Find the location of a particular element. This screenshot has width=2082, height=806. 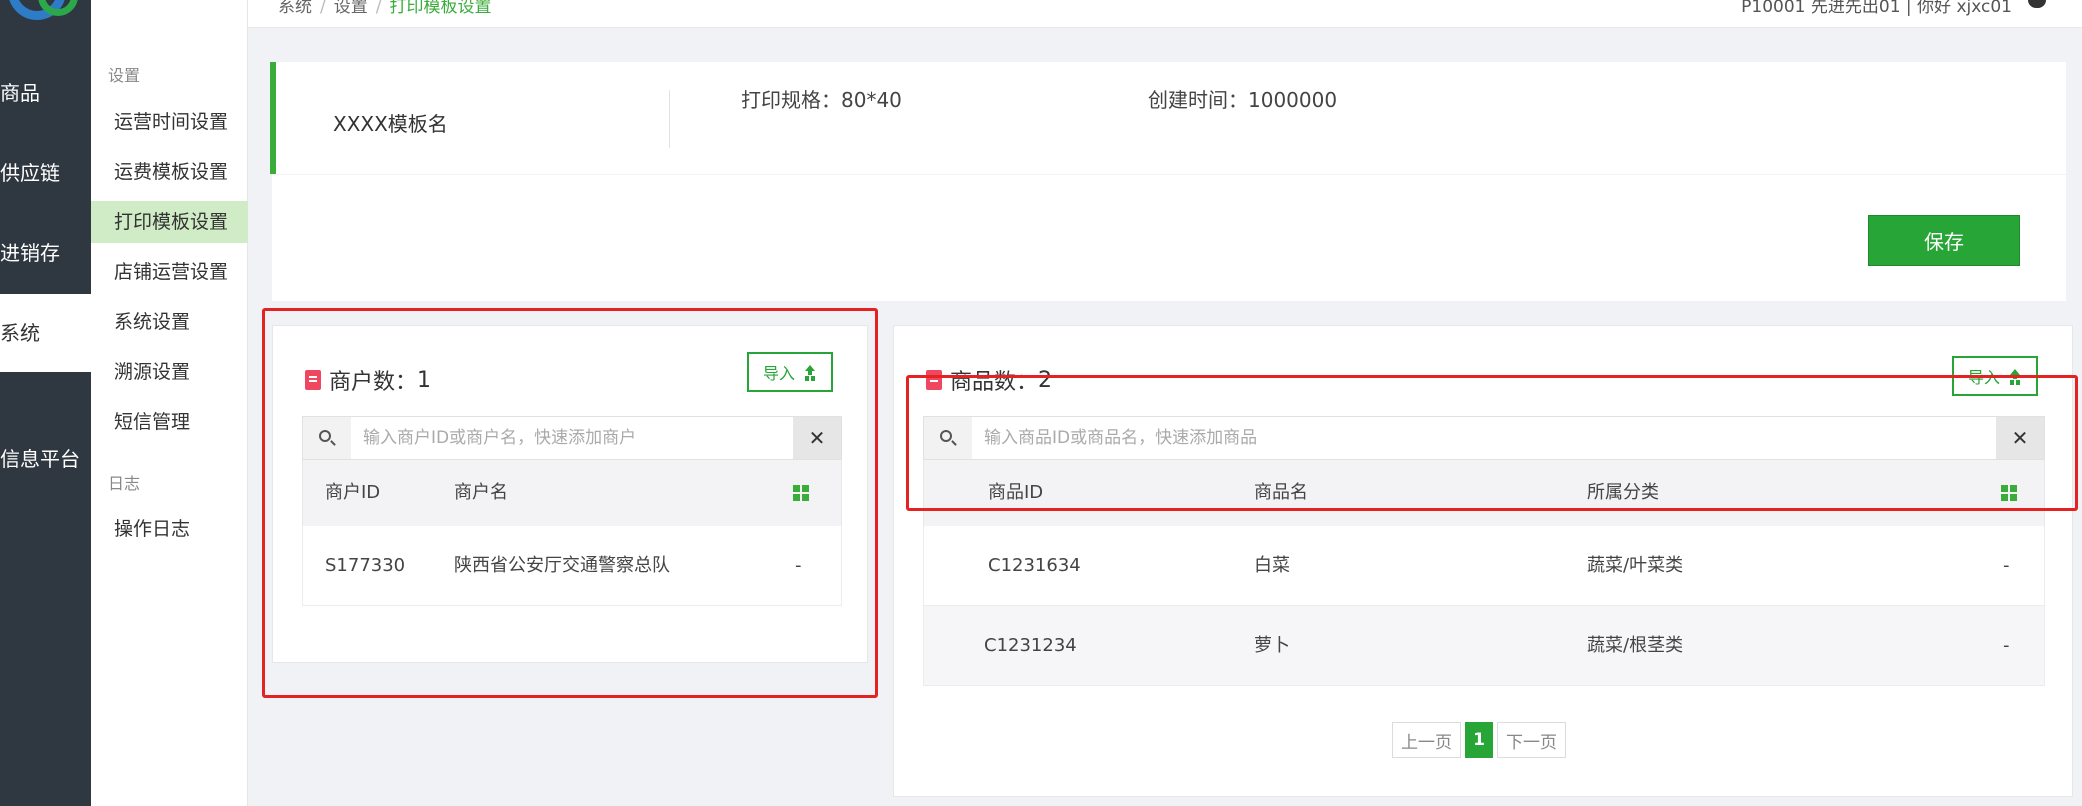

column-merchant-id: 商户ID is located at coordinates (353, 492).